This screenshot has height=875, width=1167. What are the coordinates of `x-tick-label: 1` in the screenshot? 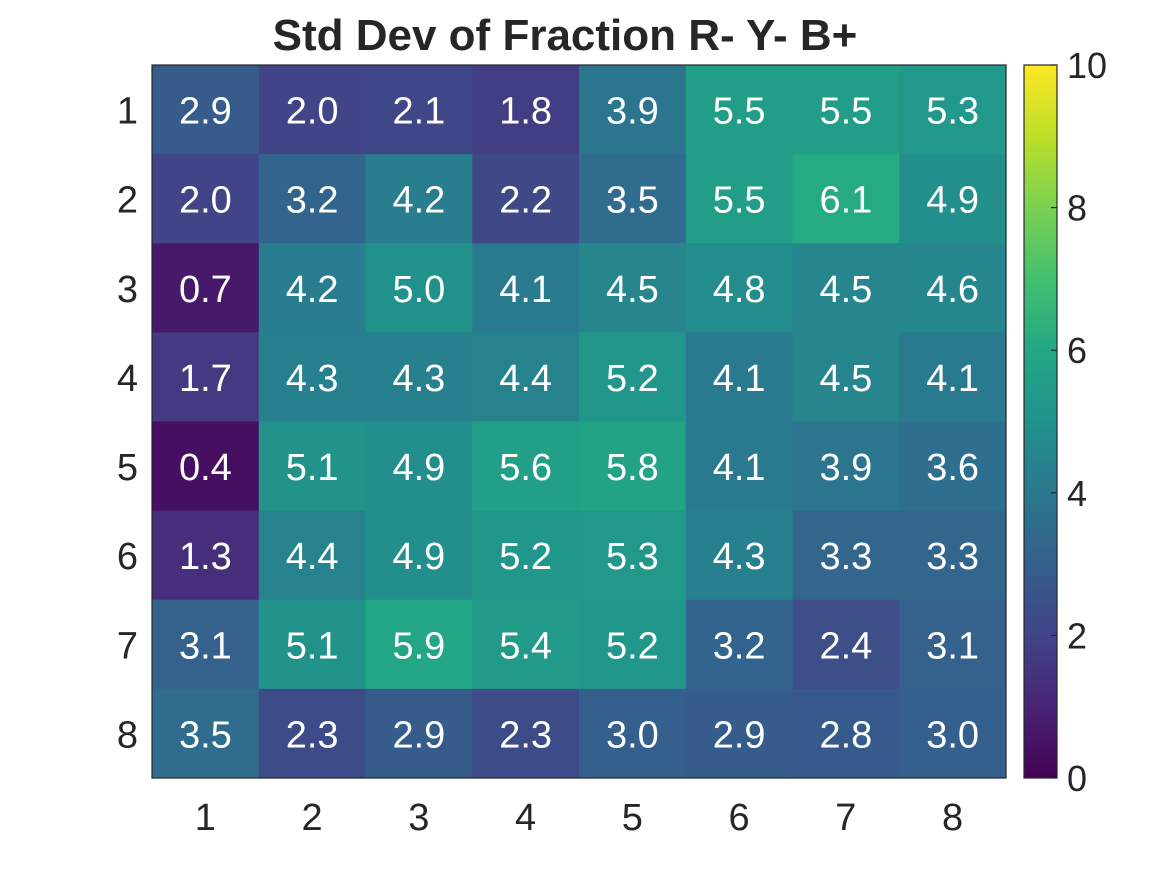 It's located at (205, 818).